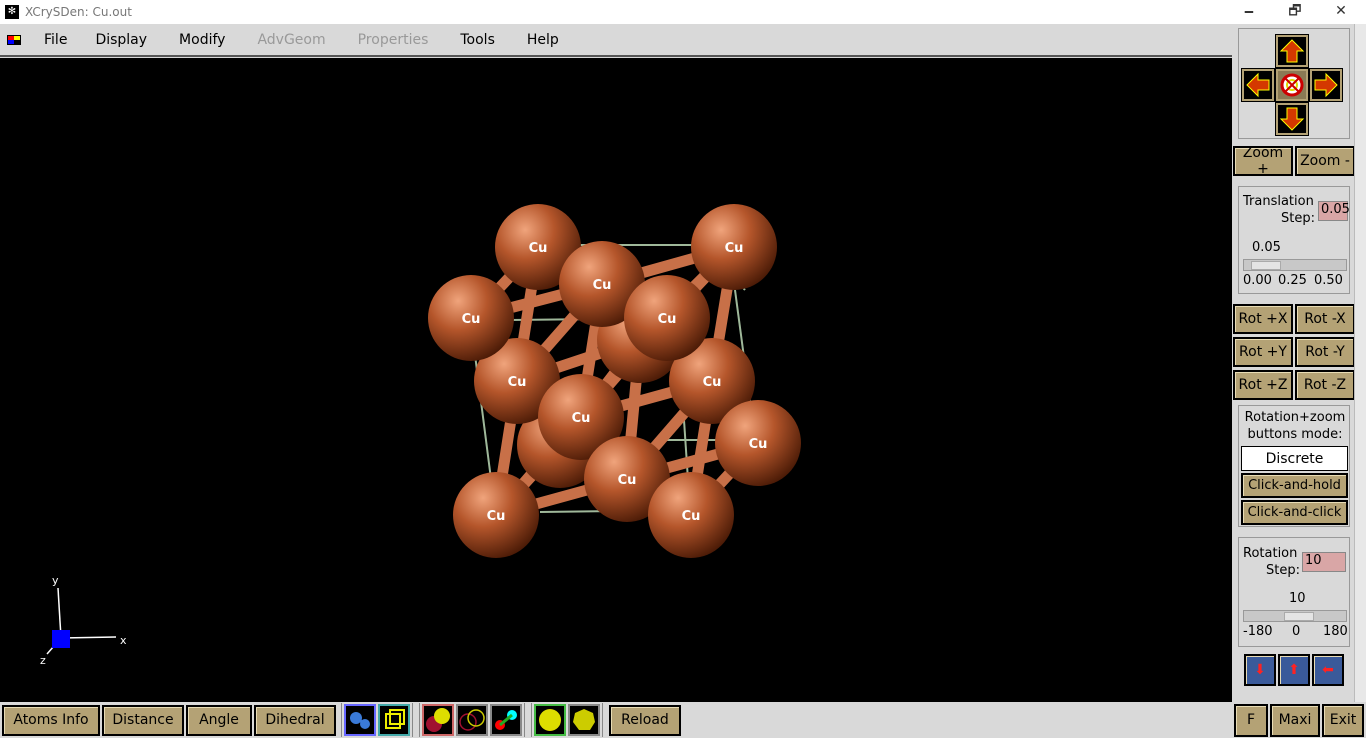 This screenshot has width=1366, height=738. Describe the element at coordinates (1263, 385) in the screenshot. I see `rot-plus-z-button: Rot +Z` at that location.